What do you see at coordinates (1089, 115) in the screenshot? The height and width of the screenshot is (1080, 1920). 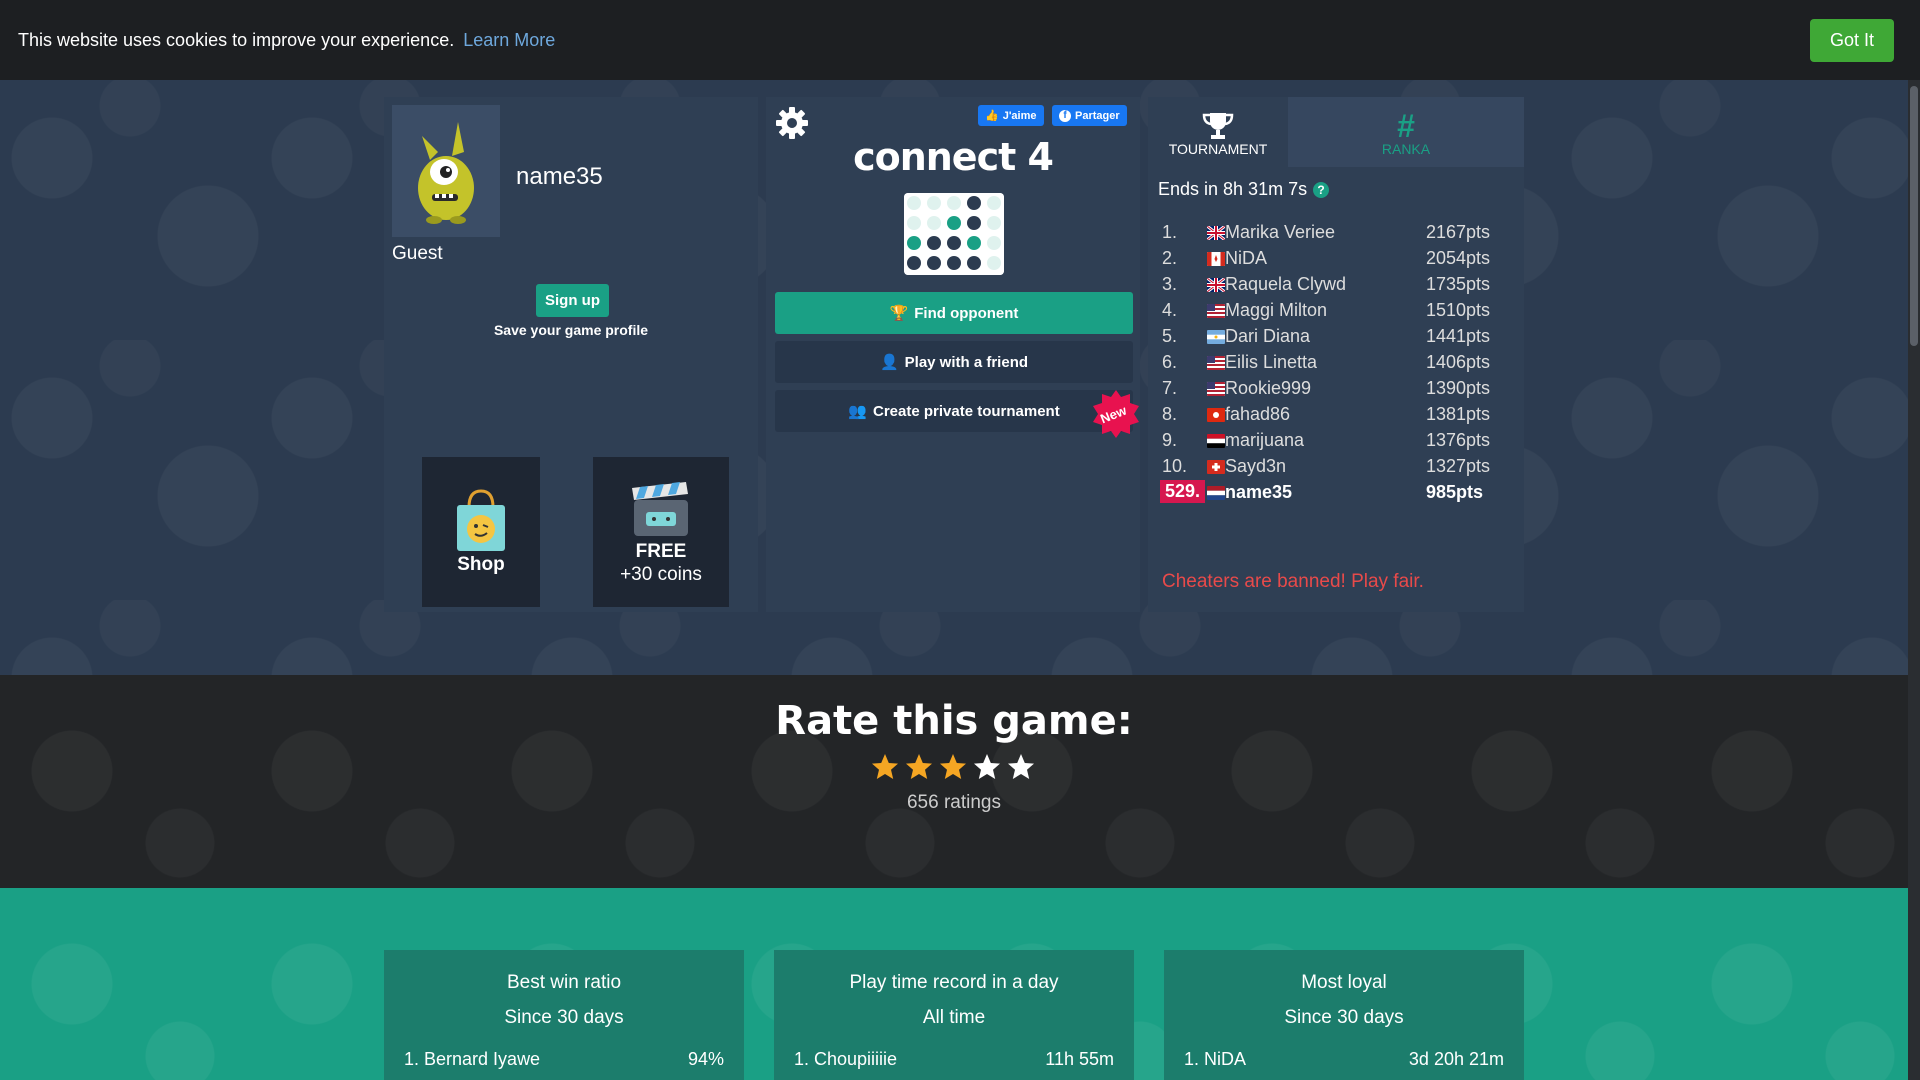 I see `facebook-share-button: f Partager` at bounding box center [1089, 115].